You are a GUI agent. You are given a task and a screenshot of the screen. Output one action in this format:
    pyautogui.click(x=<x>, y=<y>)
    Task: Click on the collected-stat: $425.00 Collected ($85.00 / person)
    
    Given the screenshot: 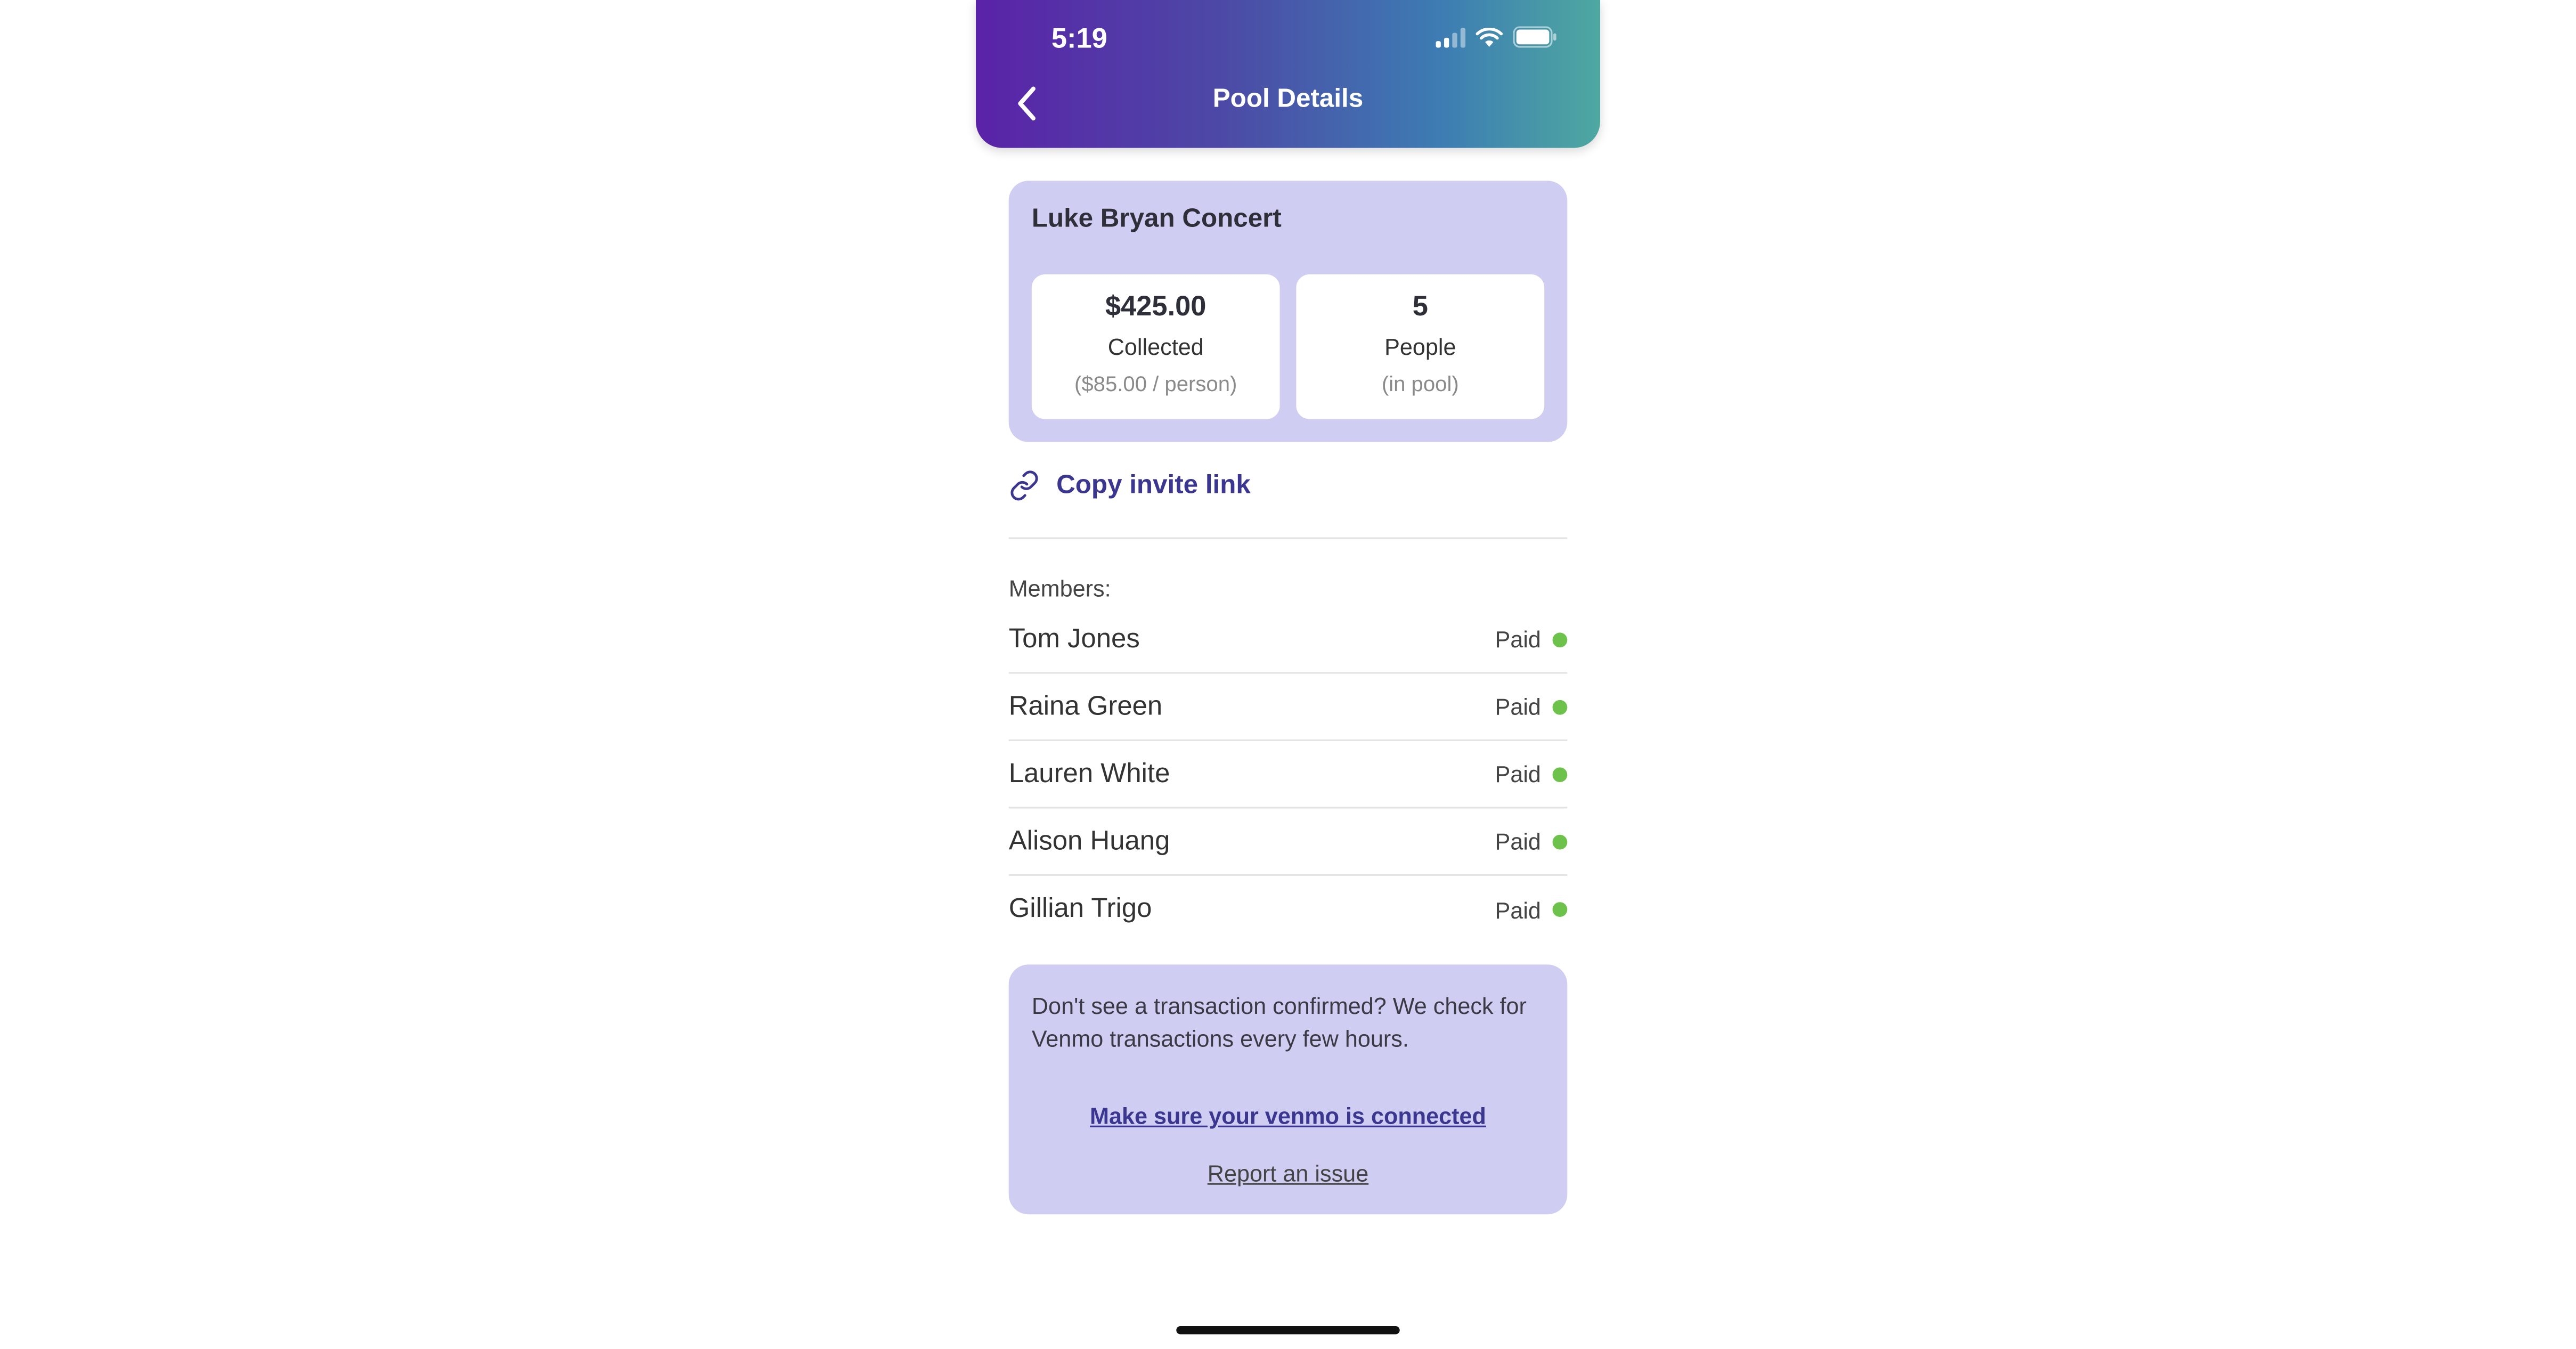 What is the action you would take?
    pyautogui.click(x=1155, y=346)
    